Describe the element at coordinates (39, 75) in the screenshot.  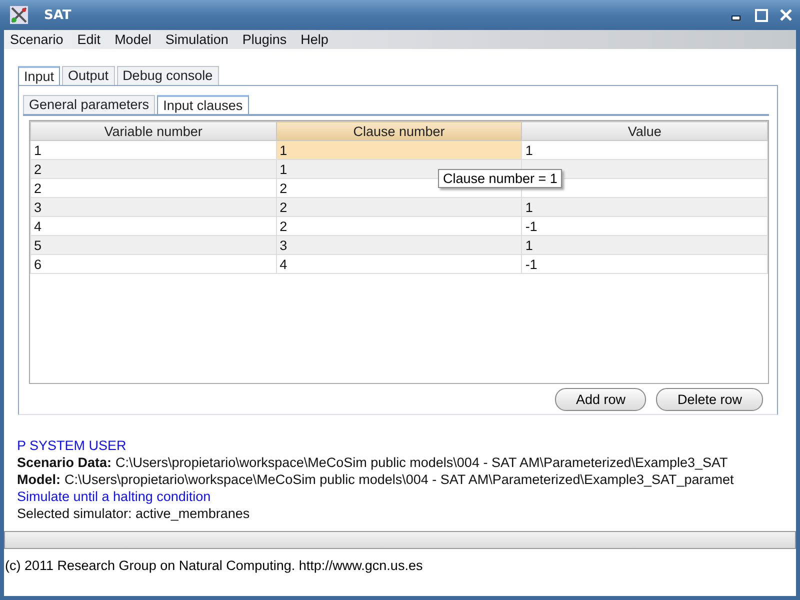
I see `tab: Input` at that location.